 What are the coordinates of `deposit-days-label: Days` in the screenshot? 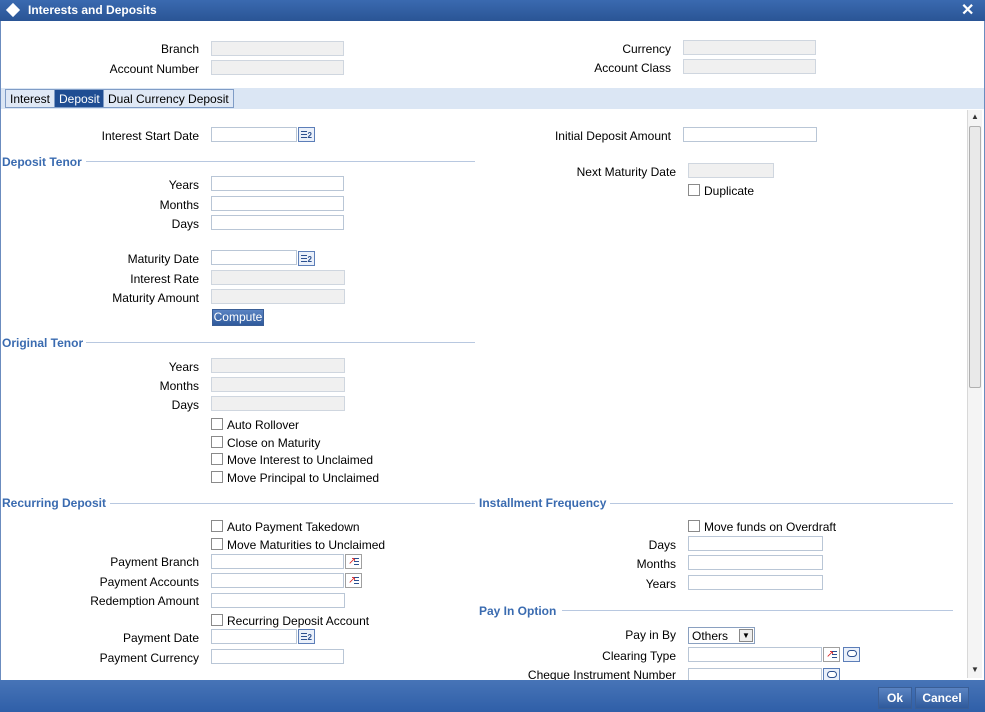 It's located at (185, 224).